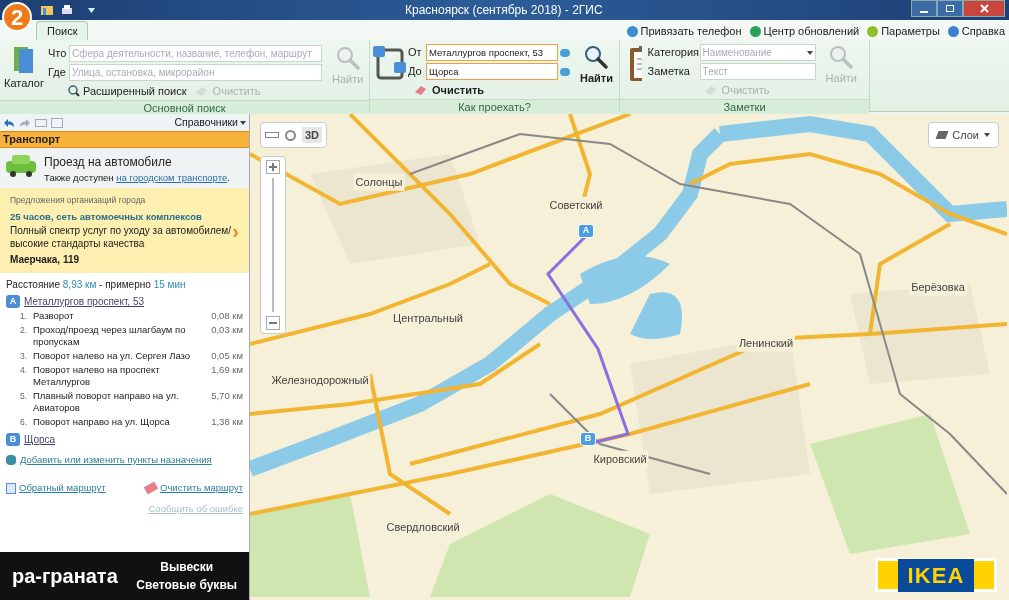  I want to click on promo-title: 25 часов, сеть автомоечных комплексов, so click(121, 216).